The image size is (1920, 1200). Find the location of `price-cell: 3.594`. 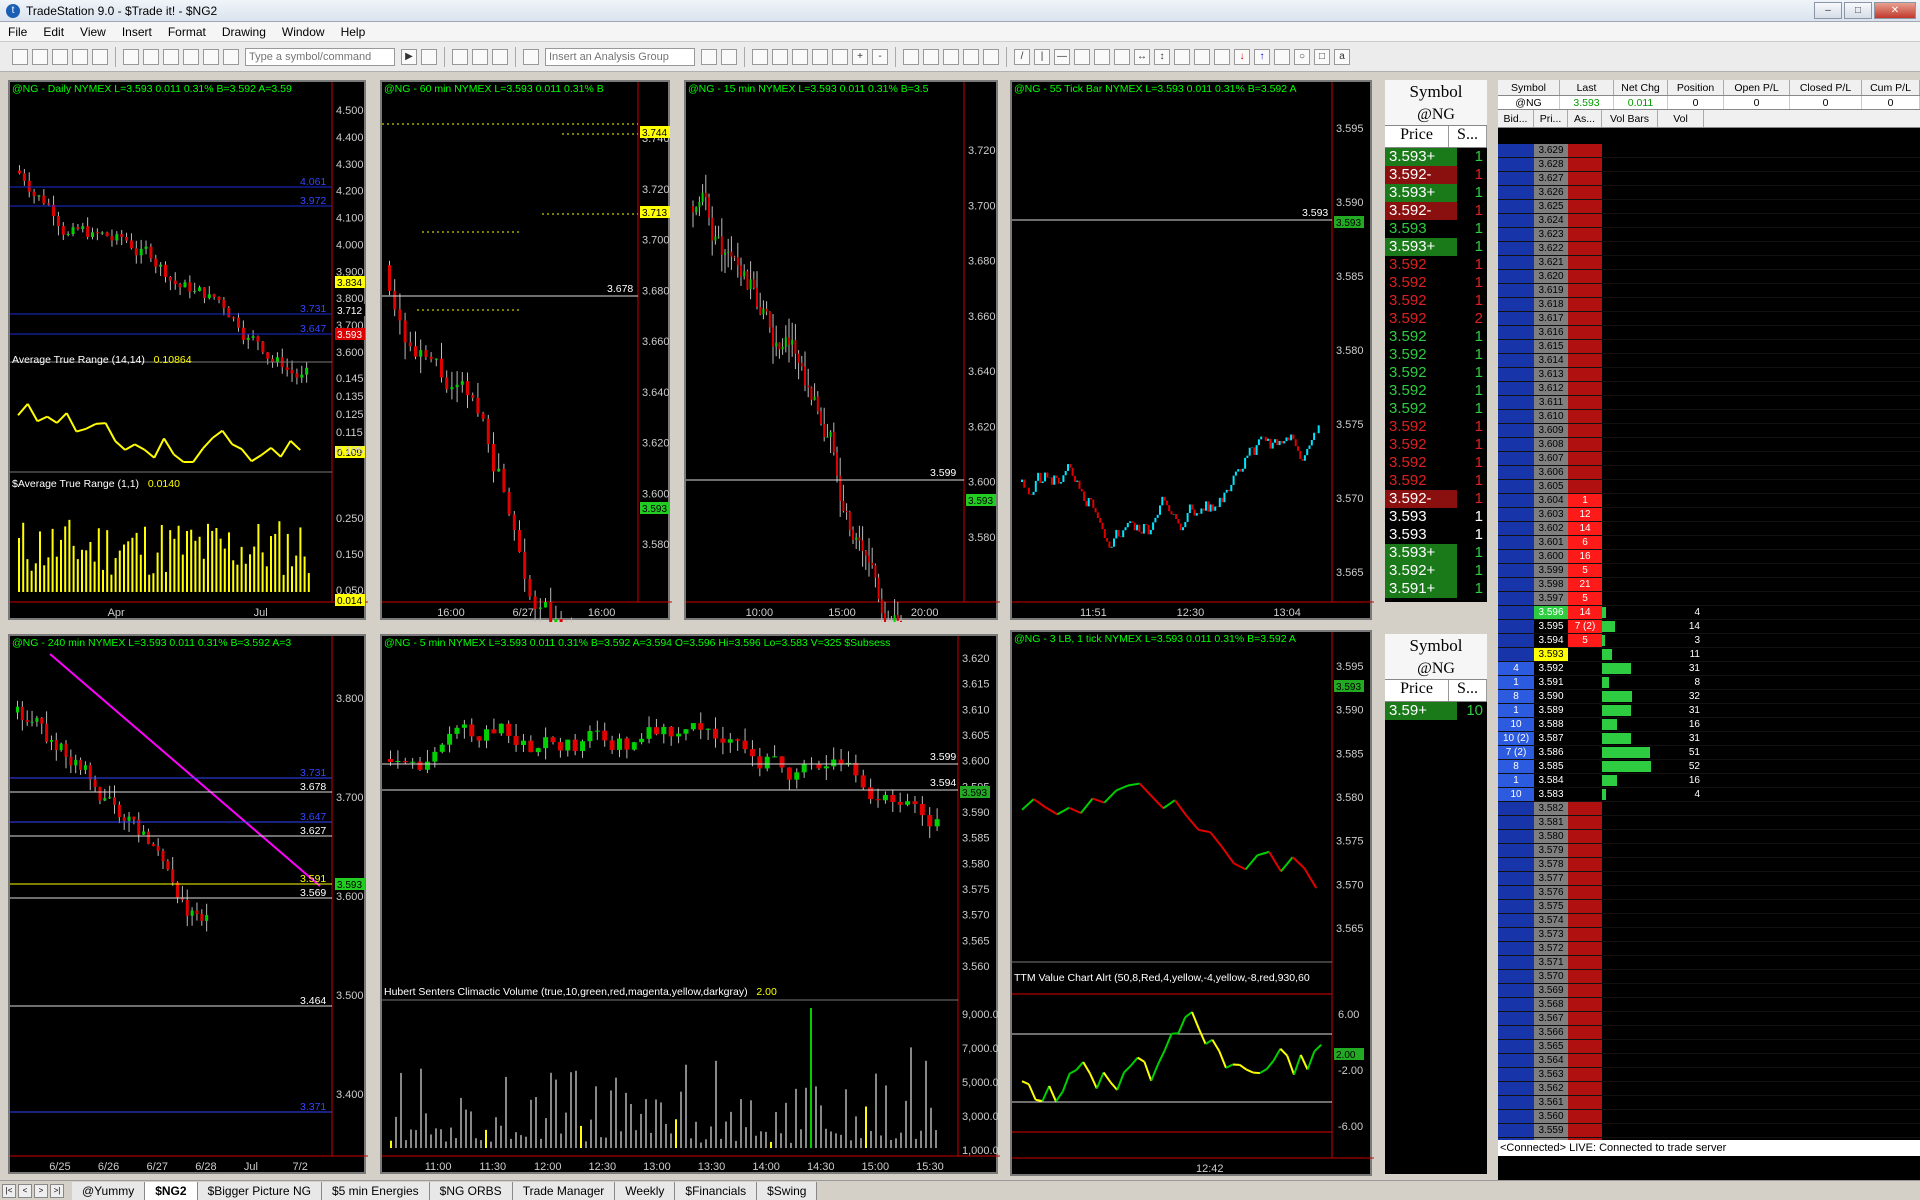

price-cell: 3.594 is located at coordinates (1551, 640).